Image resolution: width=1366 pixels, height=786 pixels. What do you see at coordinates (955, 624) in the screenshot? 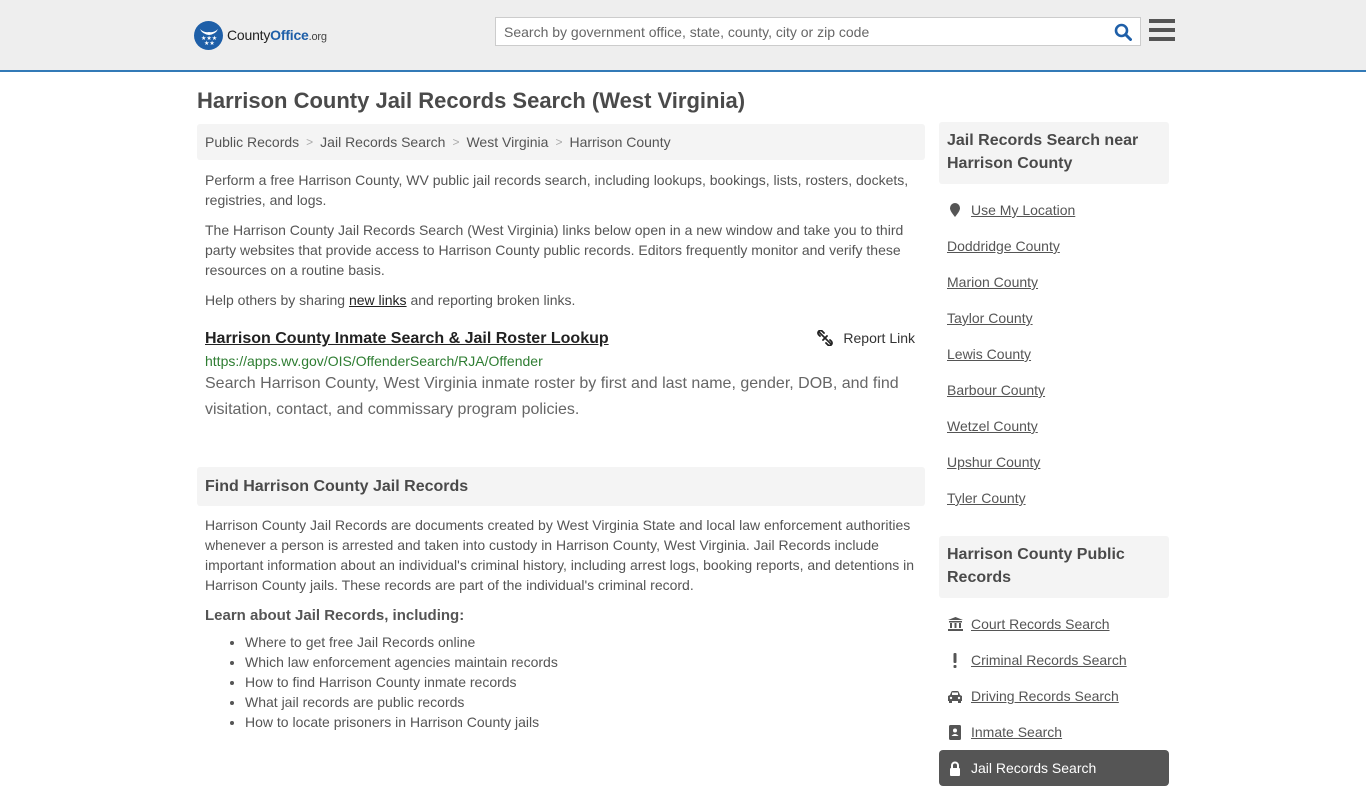
I see `courthouse-icon` at bounding box center [955, 624].